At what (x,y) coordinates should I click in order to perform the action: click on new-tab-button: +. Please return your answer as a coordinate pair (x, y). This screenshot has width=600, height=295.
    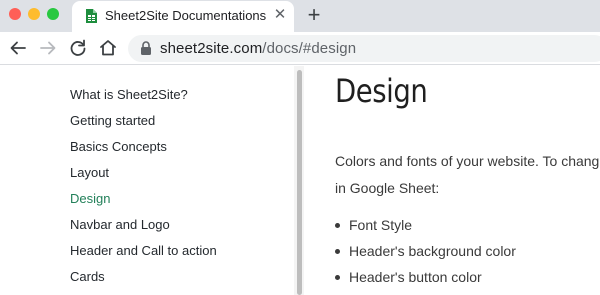
    Looking at the image, I should click on (314, 15).